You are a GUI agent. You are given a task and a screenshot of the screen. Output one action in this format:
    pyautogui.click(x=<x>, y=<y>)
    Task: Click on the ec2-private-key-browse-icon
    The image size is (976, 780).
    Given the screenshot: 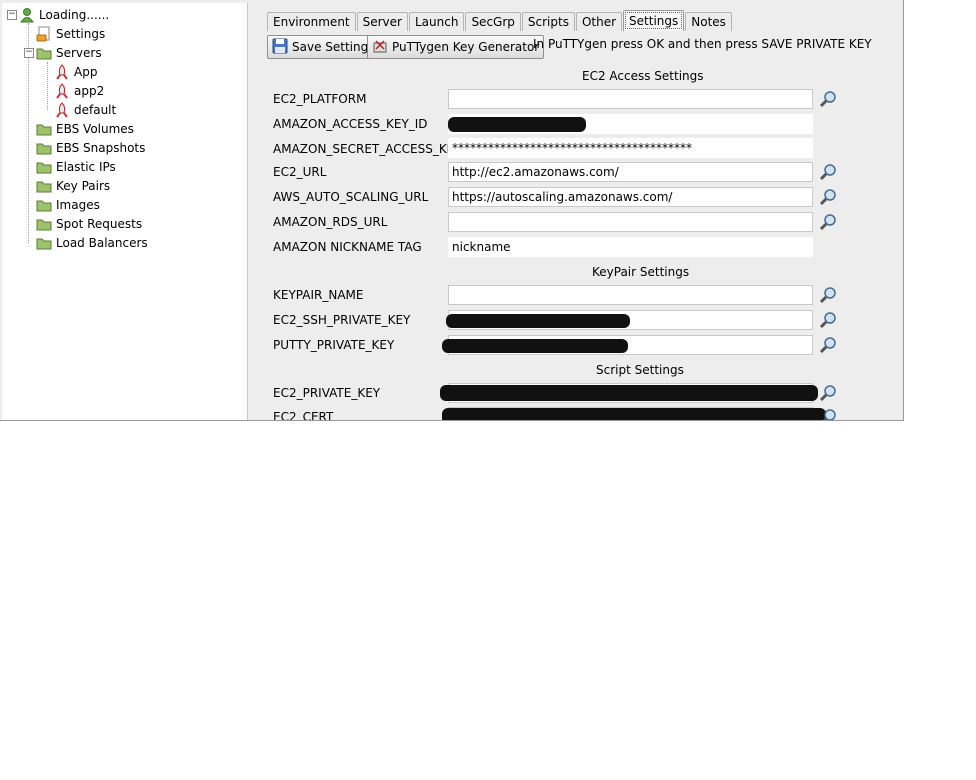 What is the action you would take?
    pyautogui.click(x=828, y=393)
    